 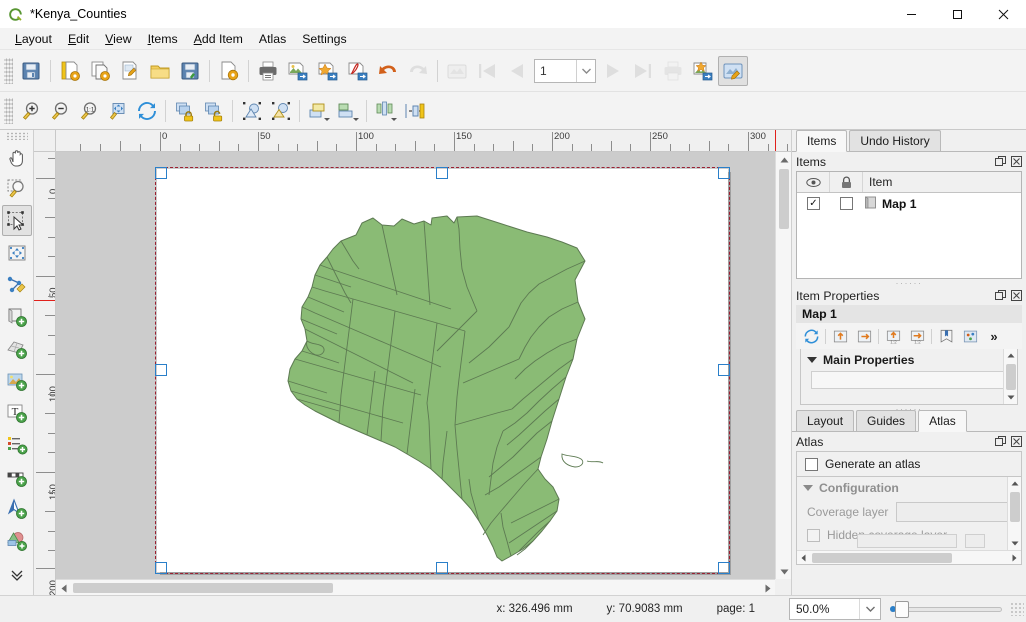 What do you see at coordinates (724, 173) in the screenshot?
I see `resize-handle-top-right` at bounding box center [724, 173].